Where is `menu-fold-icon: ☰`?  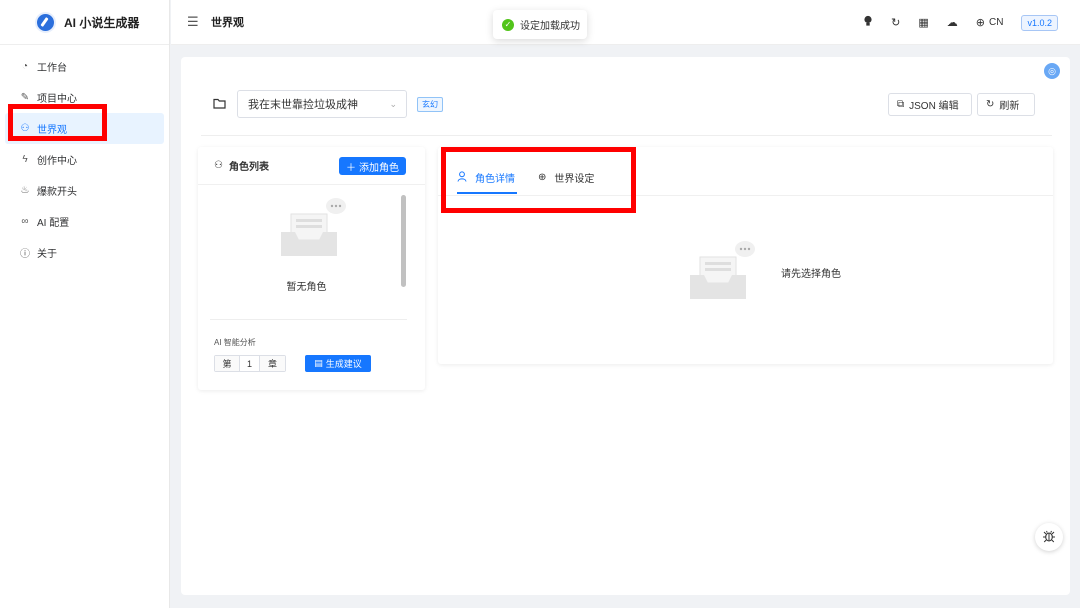
menu-fold-icon: ☰ is located at coordinates (193, 22).